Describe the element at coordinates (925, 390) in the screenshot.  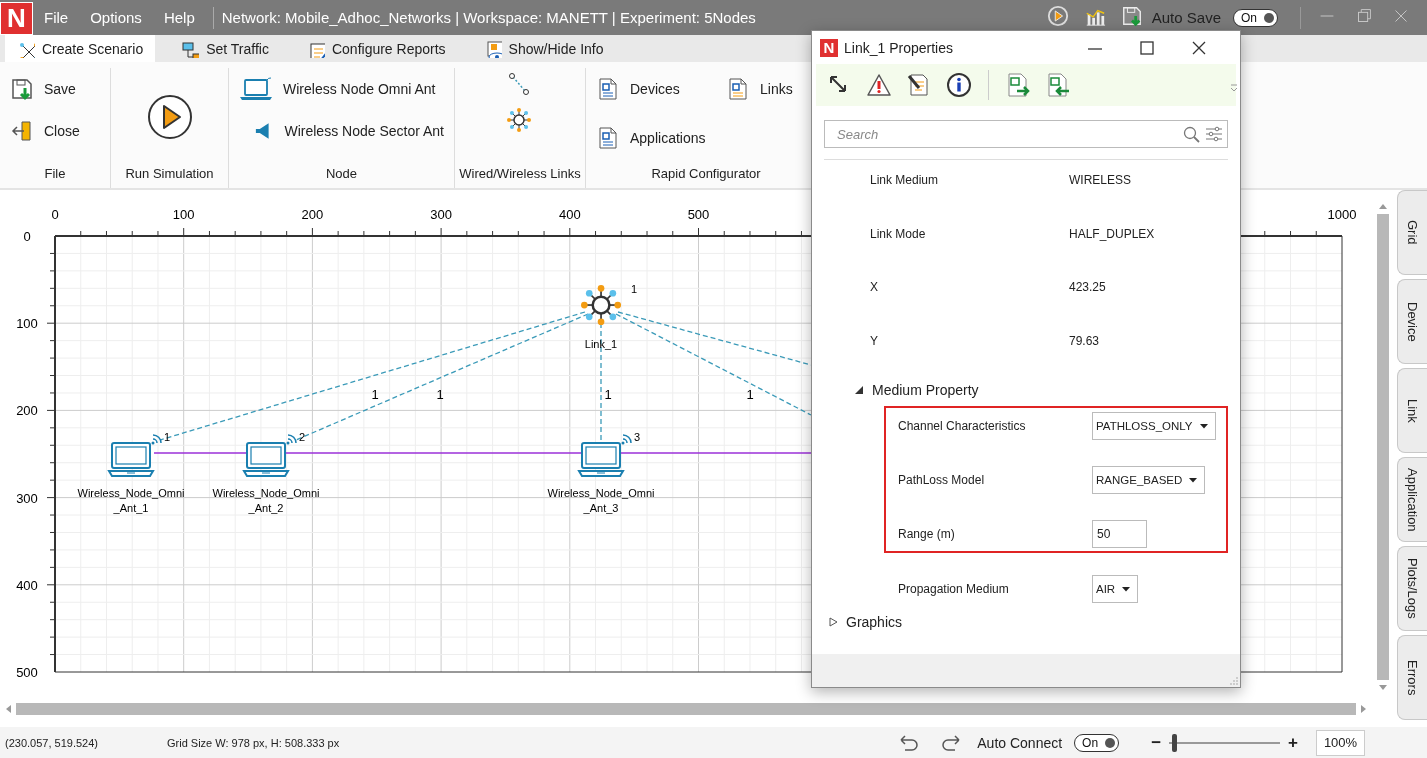
I see `section-header: Medium Property` at that location.